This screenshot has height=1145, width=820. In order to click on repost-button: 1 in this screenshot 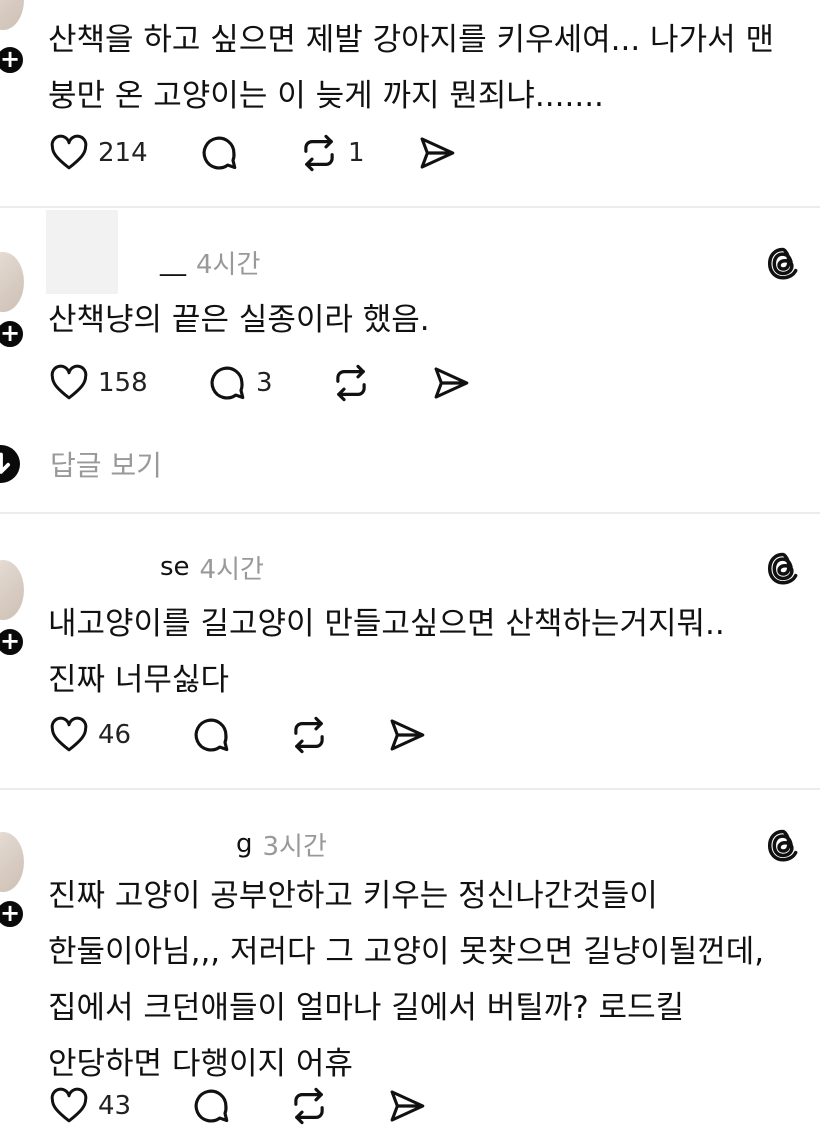, I will do `click(357, 153)`.